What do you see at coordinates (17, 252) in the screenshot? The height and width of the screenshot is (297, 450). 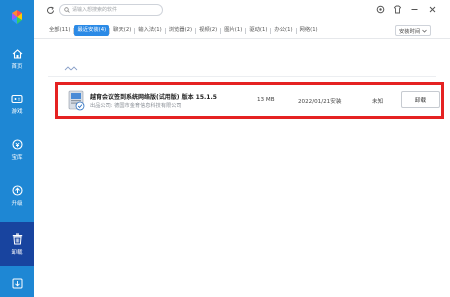 I see `sidebar-item-label: 卸载` at bounding box center [17, 252].